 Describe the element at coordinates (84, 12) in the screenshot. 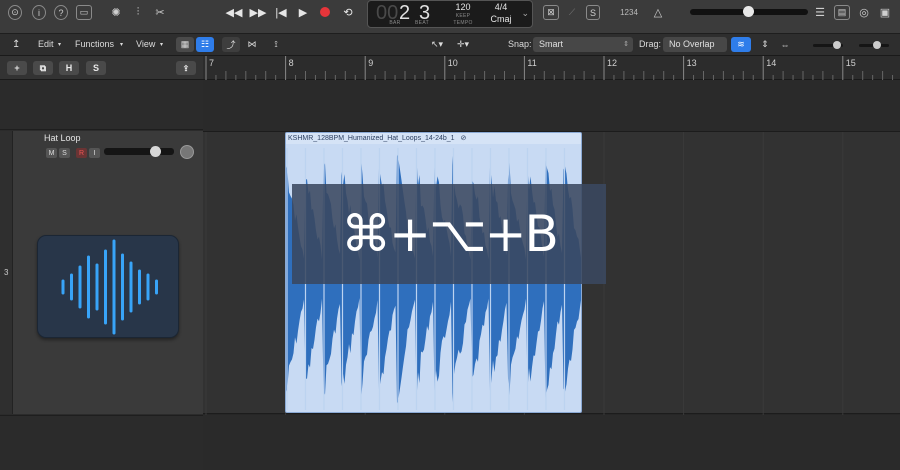

I see `toolbar-icon: ▭` at that location.